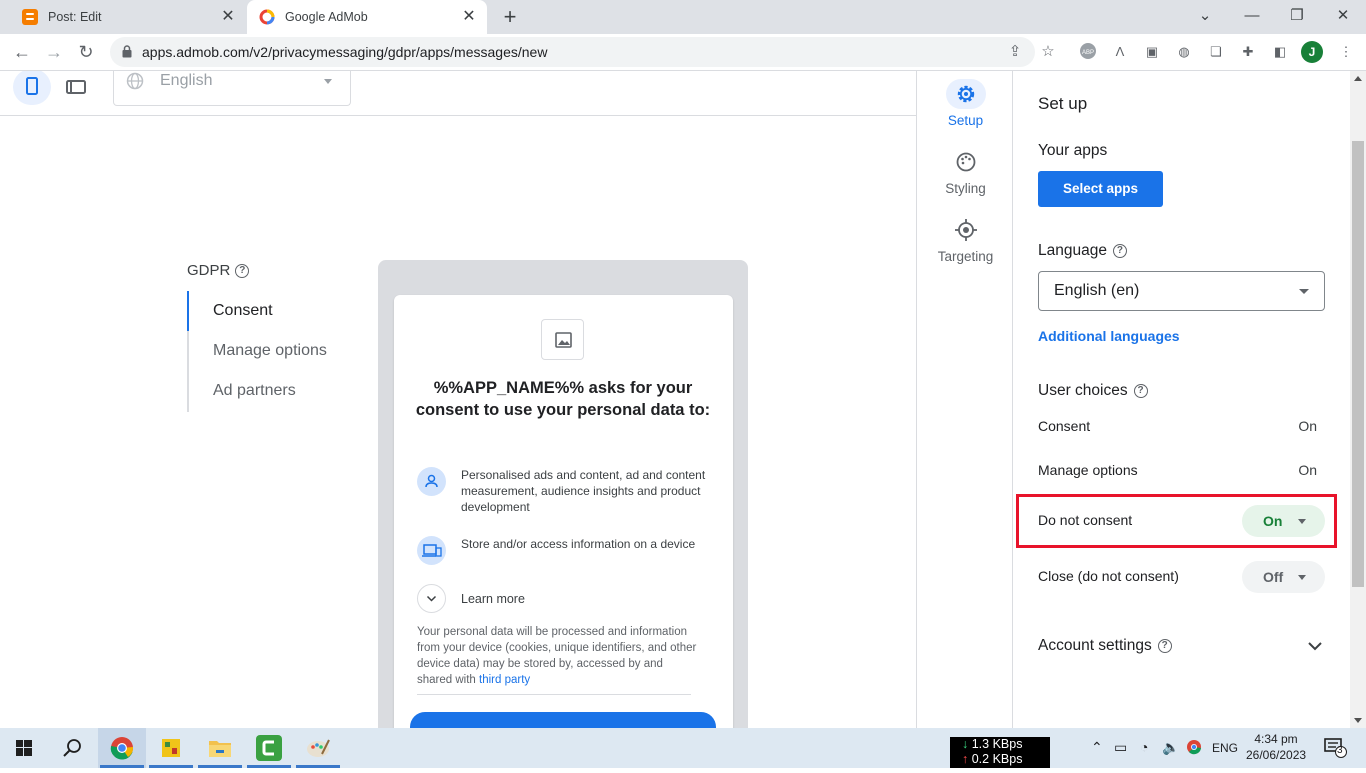 The height and width of the screenshot is (773, 1366). Describe the element at coordinates (965, 239) in the screenshot. I see `rail-item-targeting: Targeting` at that location.